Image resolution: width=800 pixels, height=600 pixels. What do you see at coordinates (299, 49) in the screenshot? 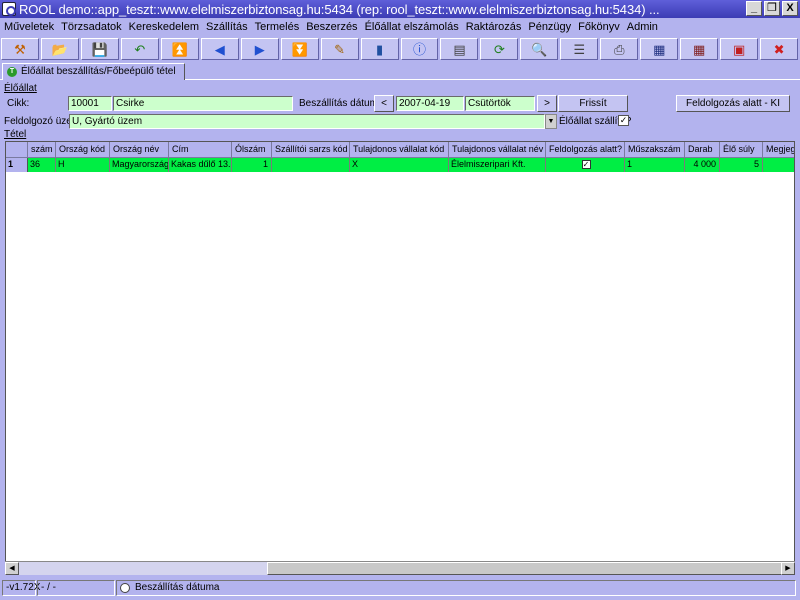
I see `last-record-button: ⏬` at bounding box center [299, 49].